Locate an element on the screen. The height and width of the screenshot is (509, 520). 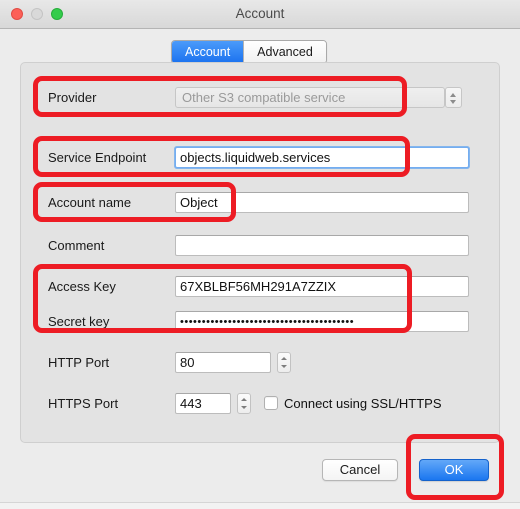
comment-row: Comment is located at coordinates (260, 246).